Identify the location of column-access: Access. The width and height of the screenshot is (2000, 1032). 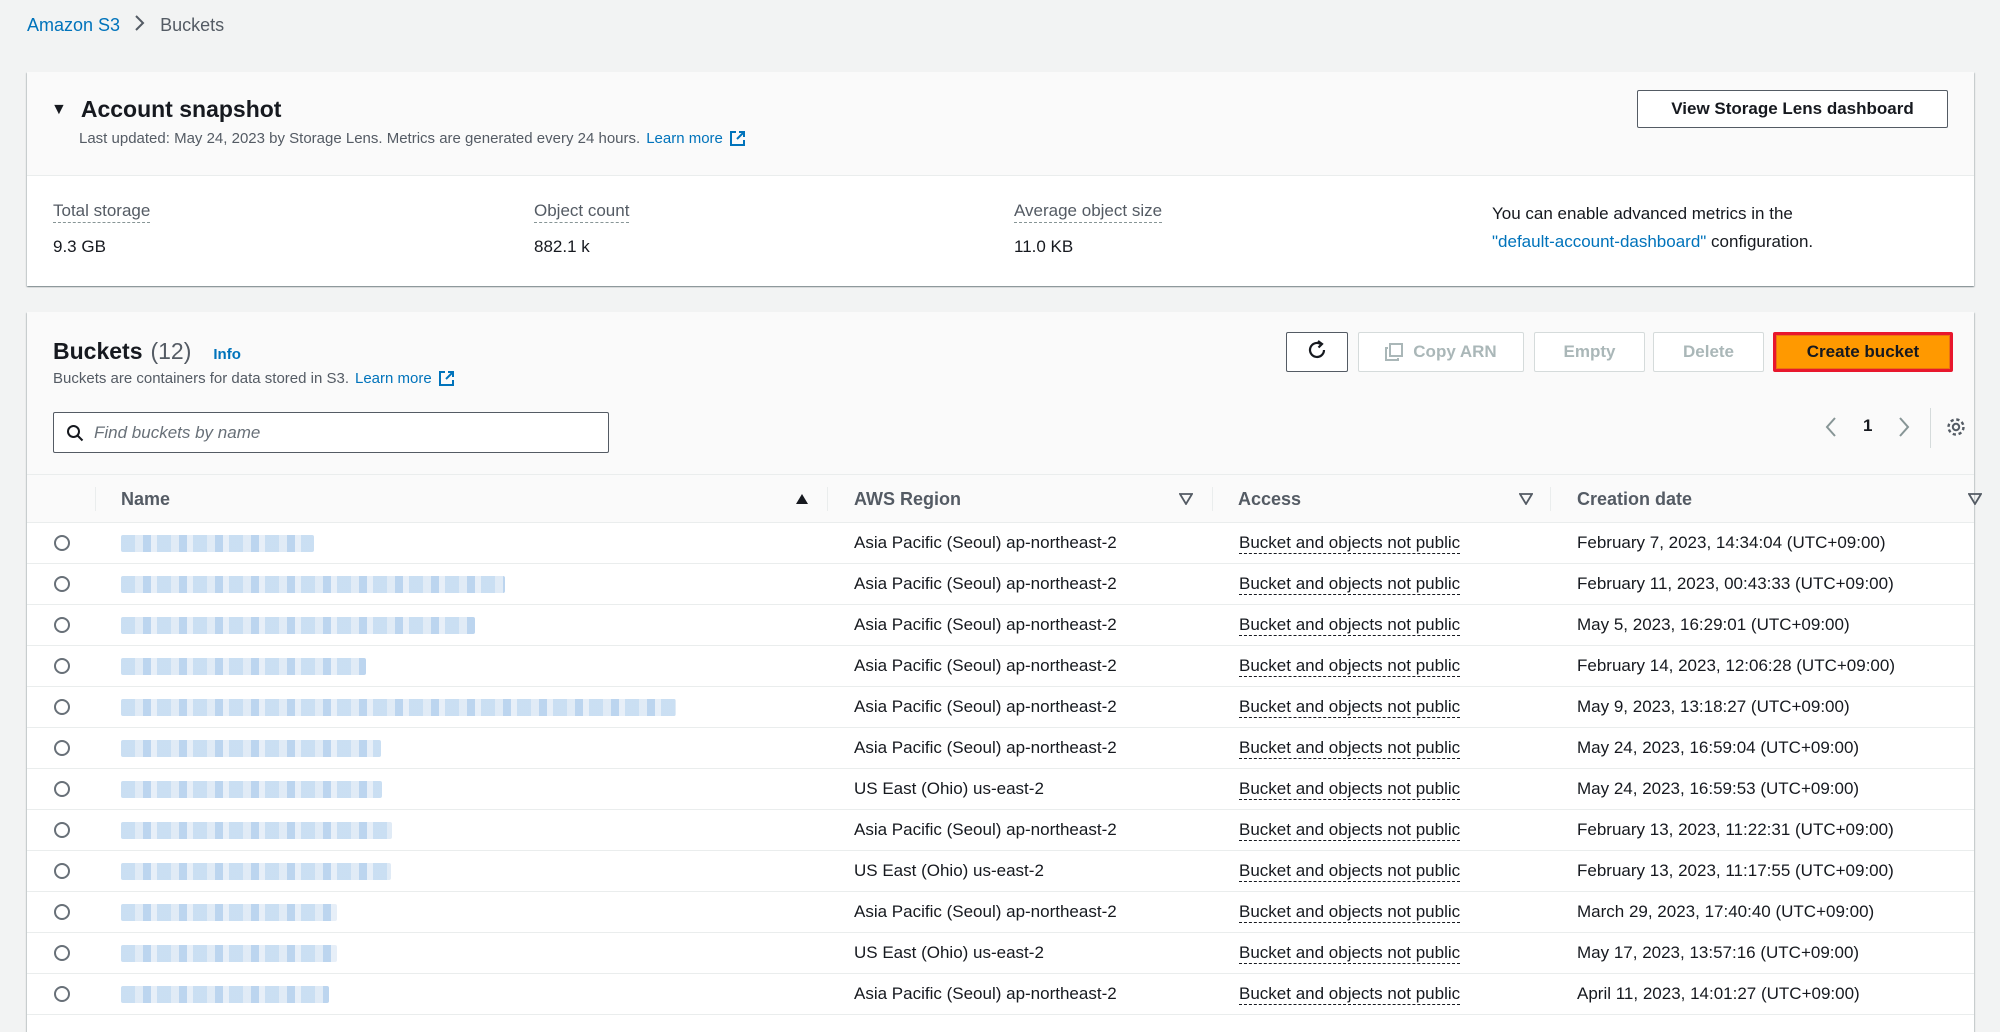
(1269, 499).